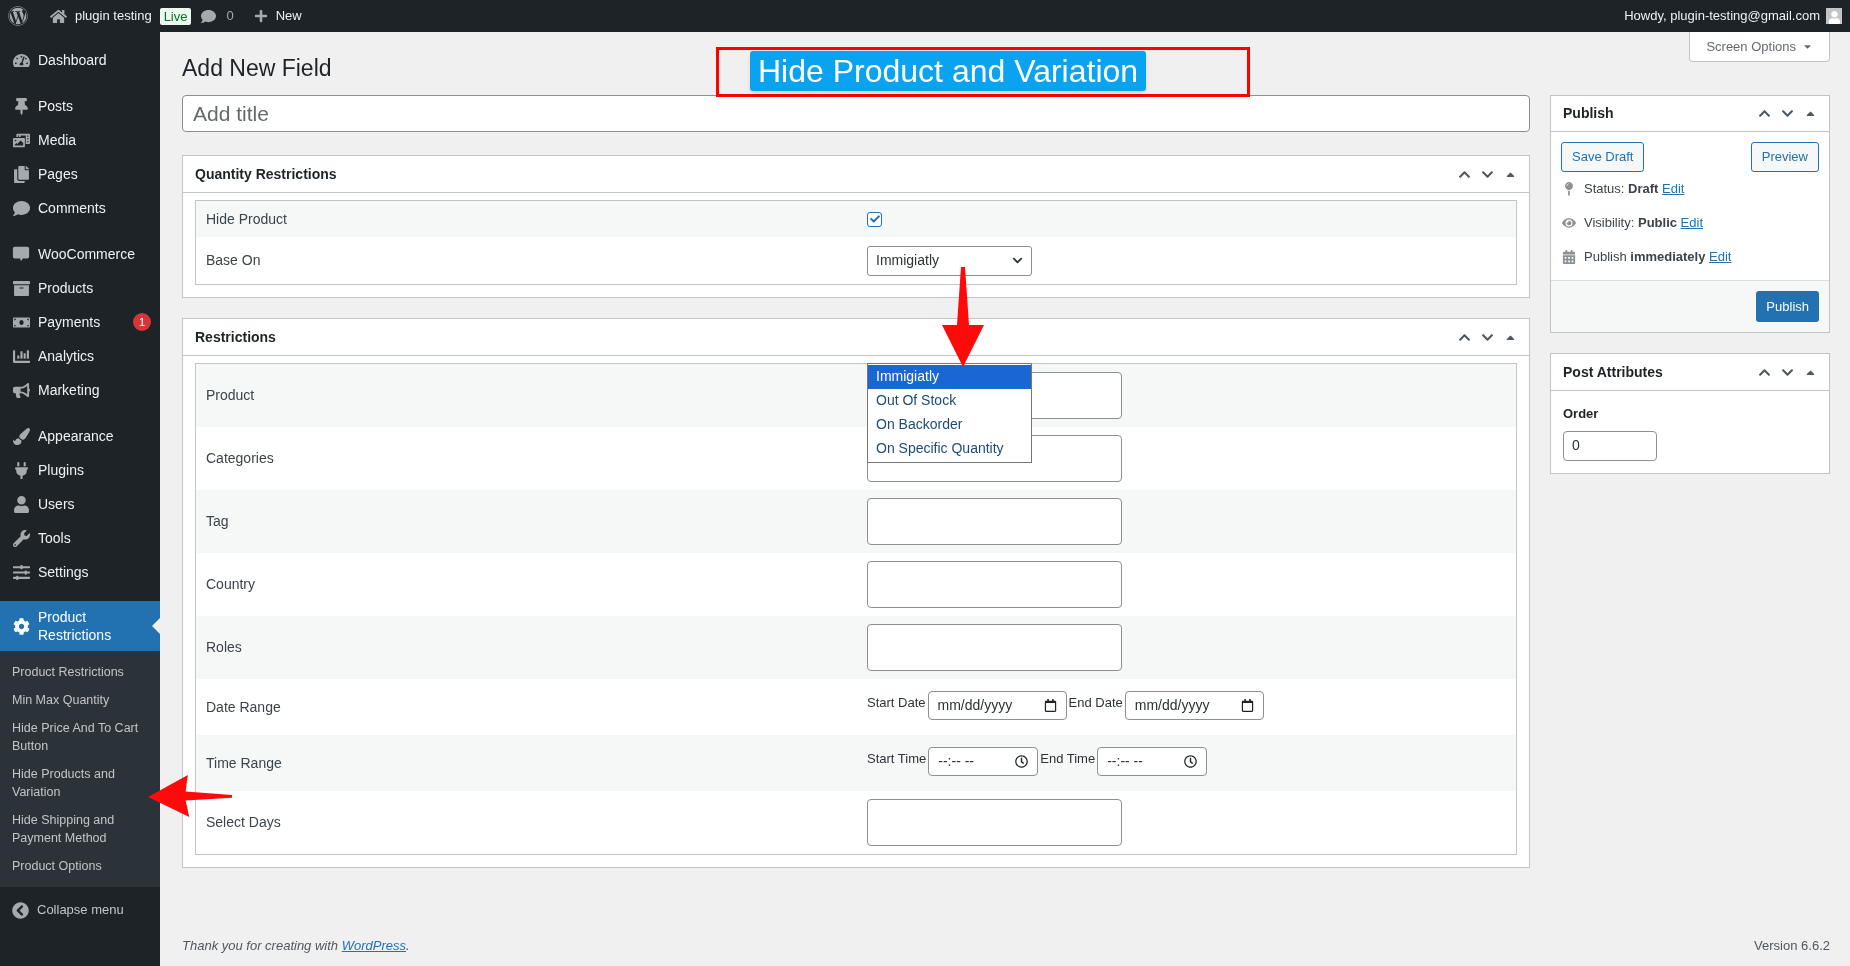  What do you see at coordinates (56, 106) in the screenshot?
I see `menu-label: Posts` at bounding box center [56, 106].